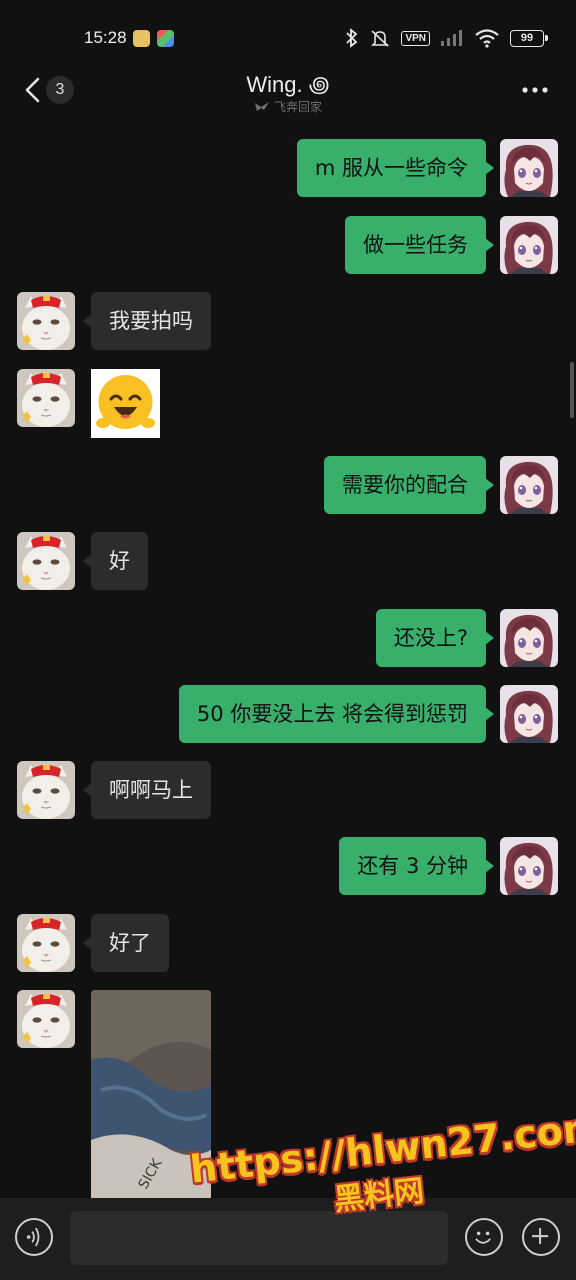 The image size is (576, 1280). I want to click on bird-icon, so click(261, 106).